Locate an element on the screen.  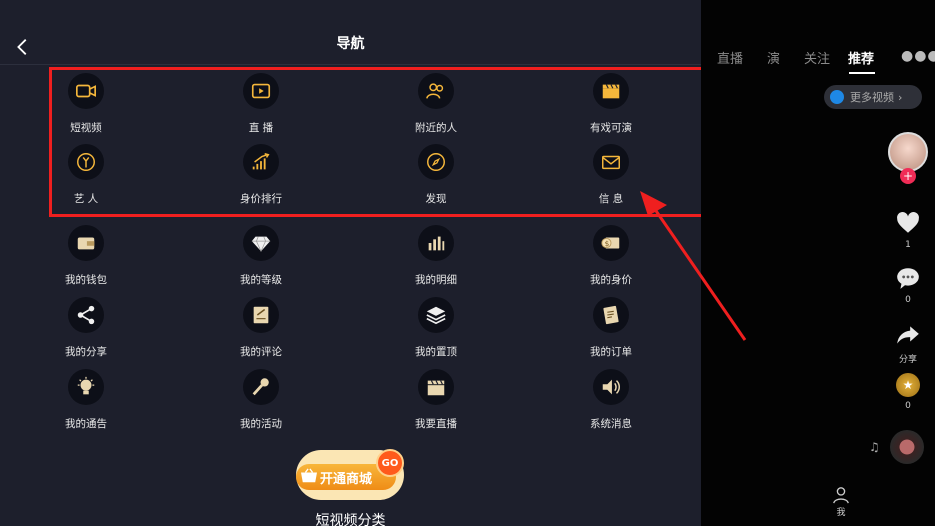
music-disc is located at coordinates (907, 447).